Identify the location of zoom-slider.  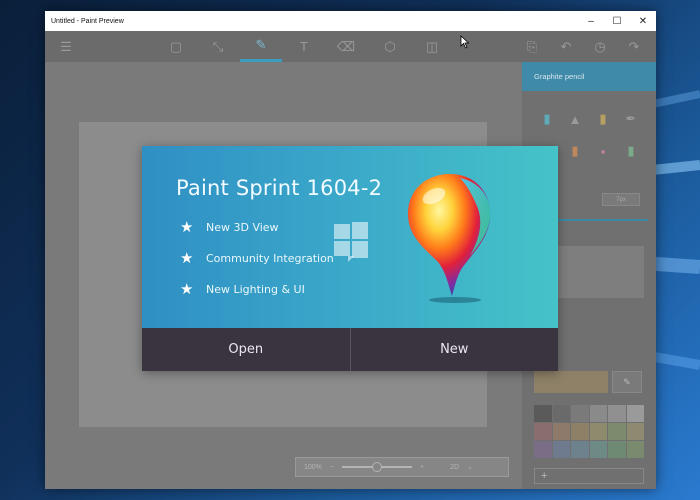
(377, 467).